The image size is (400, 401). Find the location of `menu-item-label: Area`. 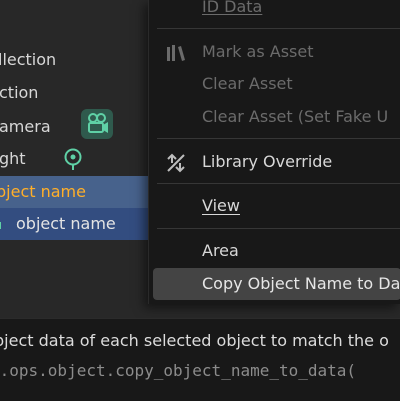

menu-item-label: Area is located at coordinates (220, 250).